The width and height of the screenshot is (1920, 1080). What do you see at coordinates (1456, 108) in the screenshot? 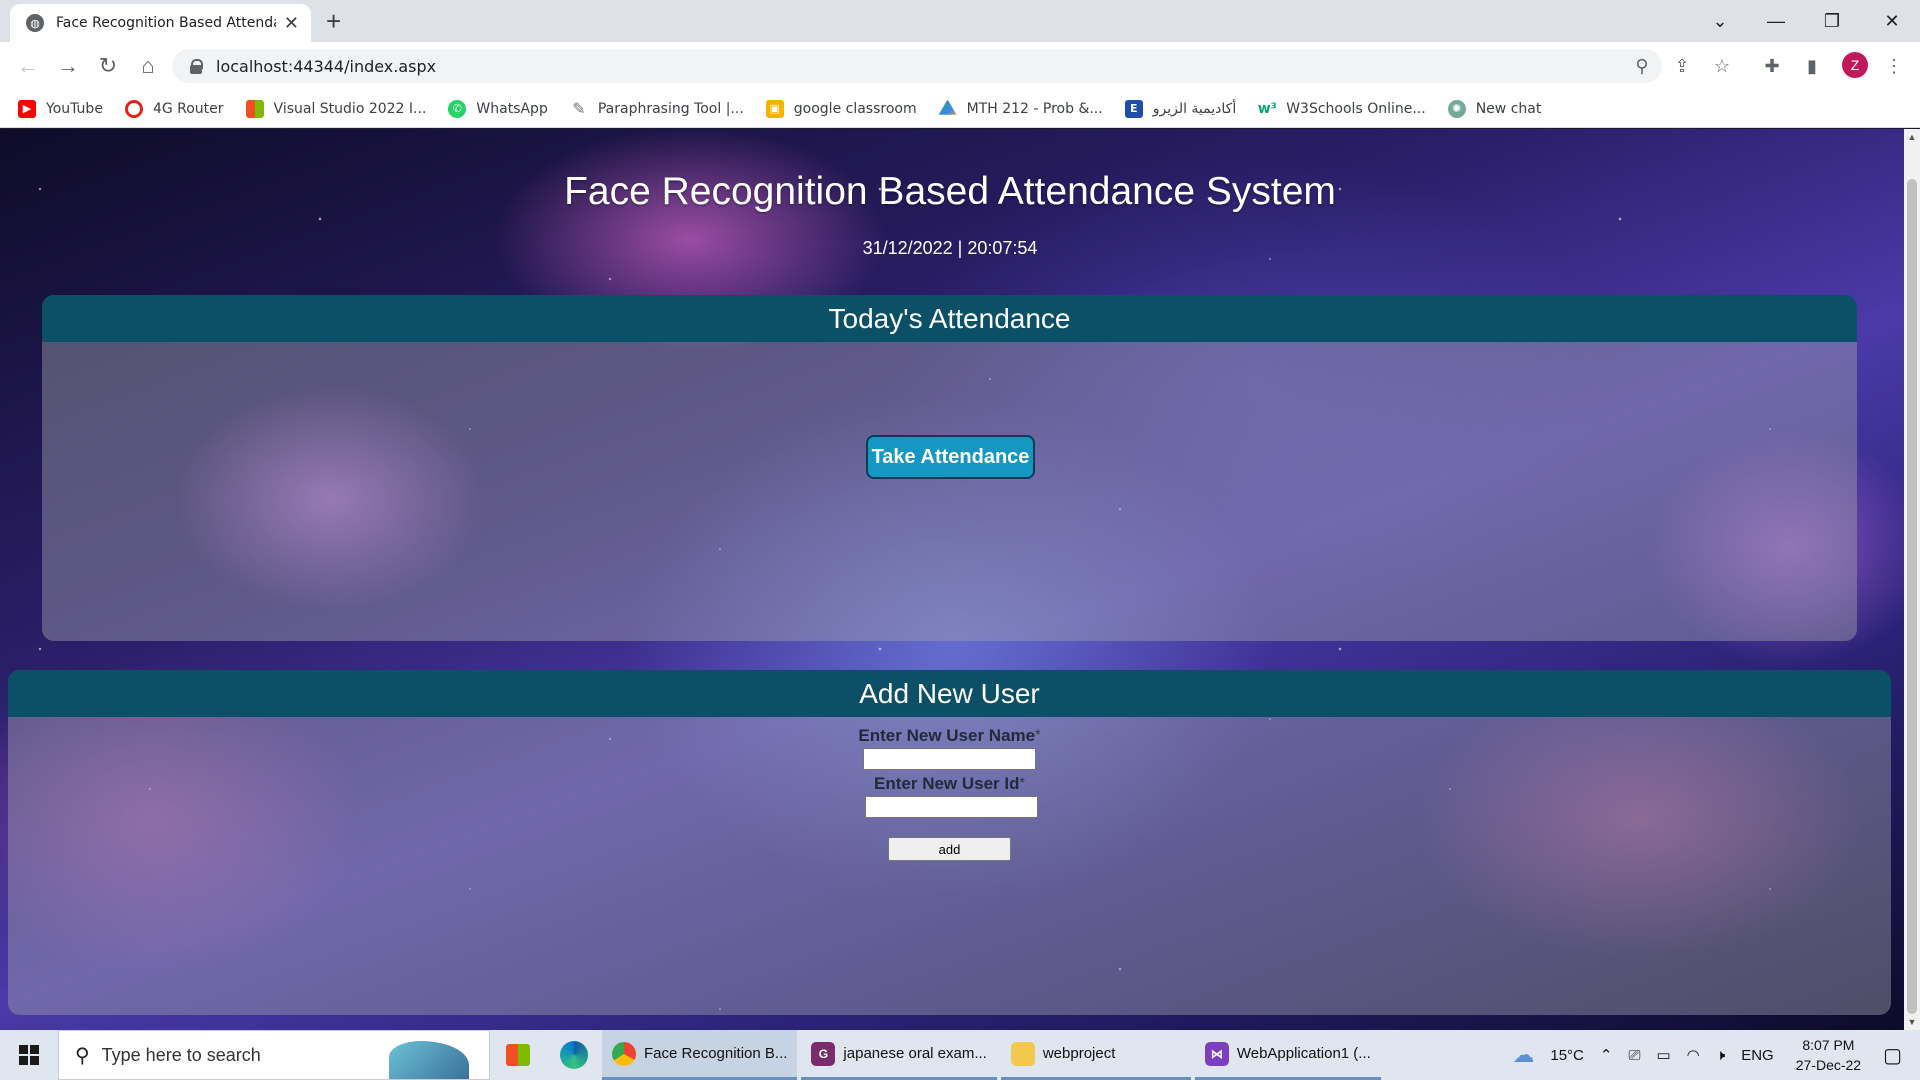
I see `chatgpt-icon: ✺` at bounding box center [1456, 108].